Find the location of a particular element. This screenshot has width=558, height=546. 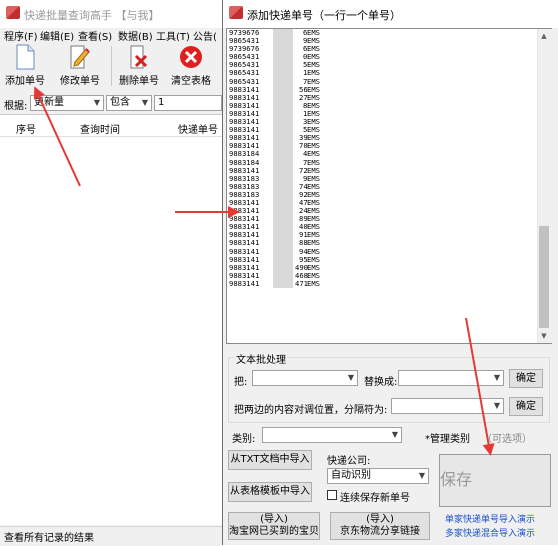

scrollbar-thumb is located at coordinates (544, 277).